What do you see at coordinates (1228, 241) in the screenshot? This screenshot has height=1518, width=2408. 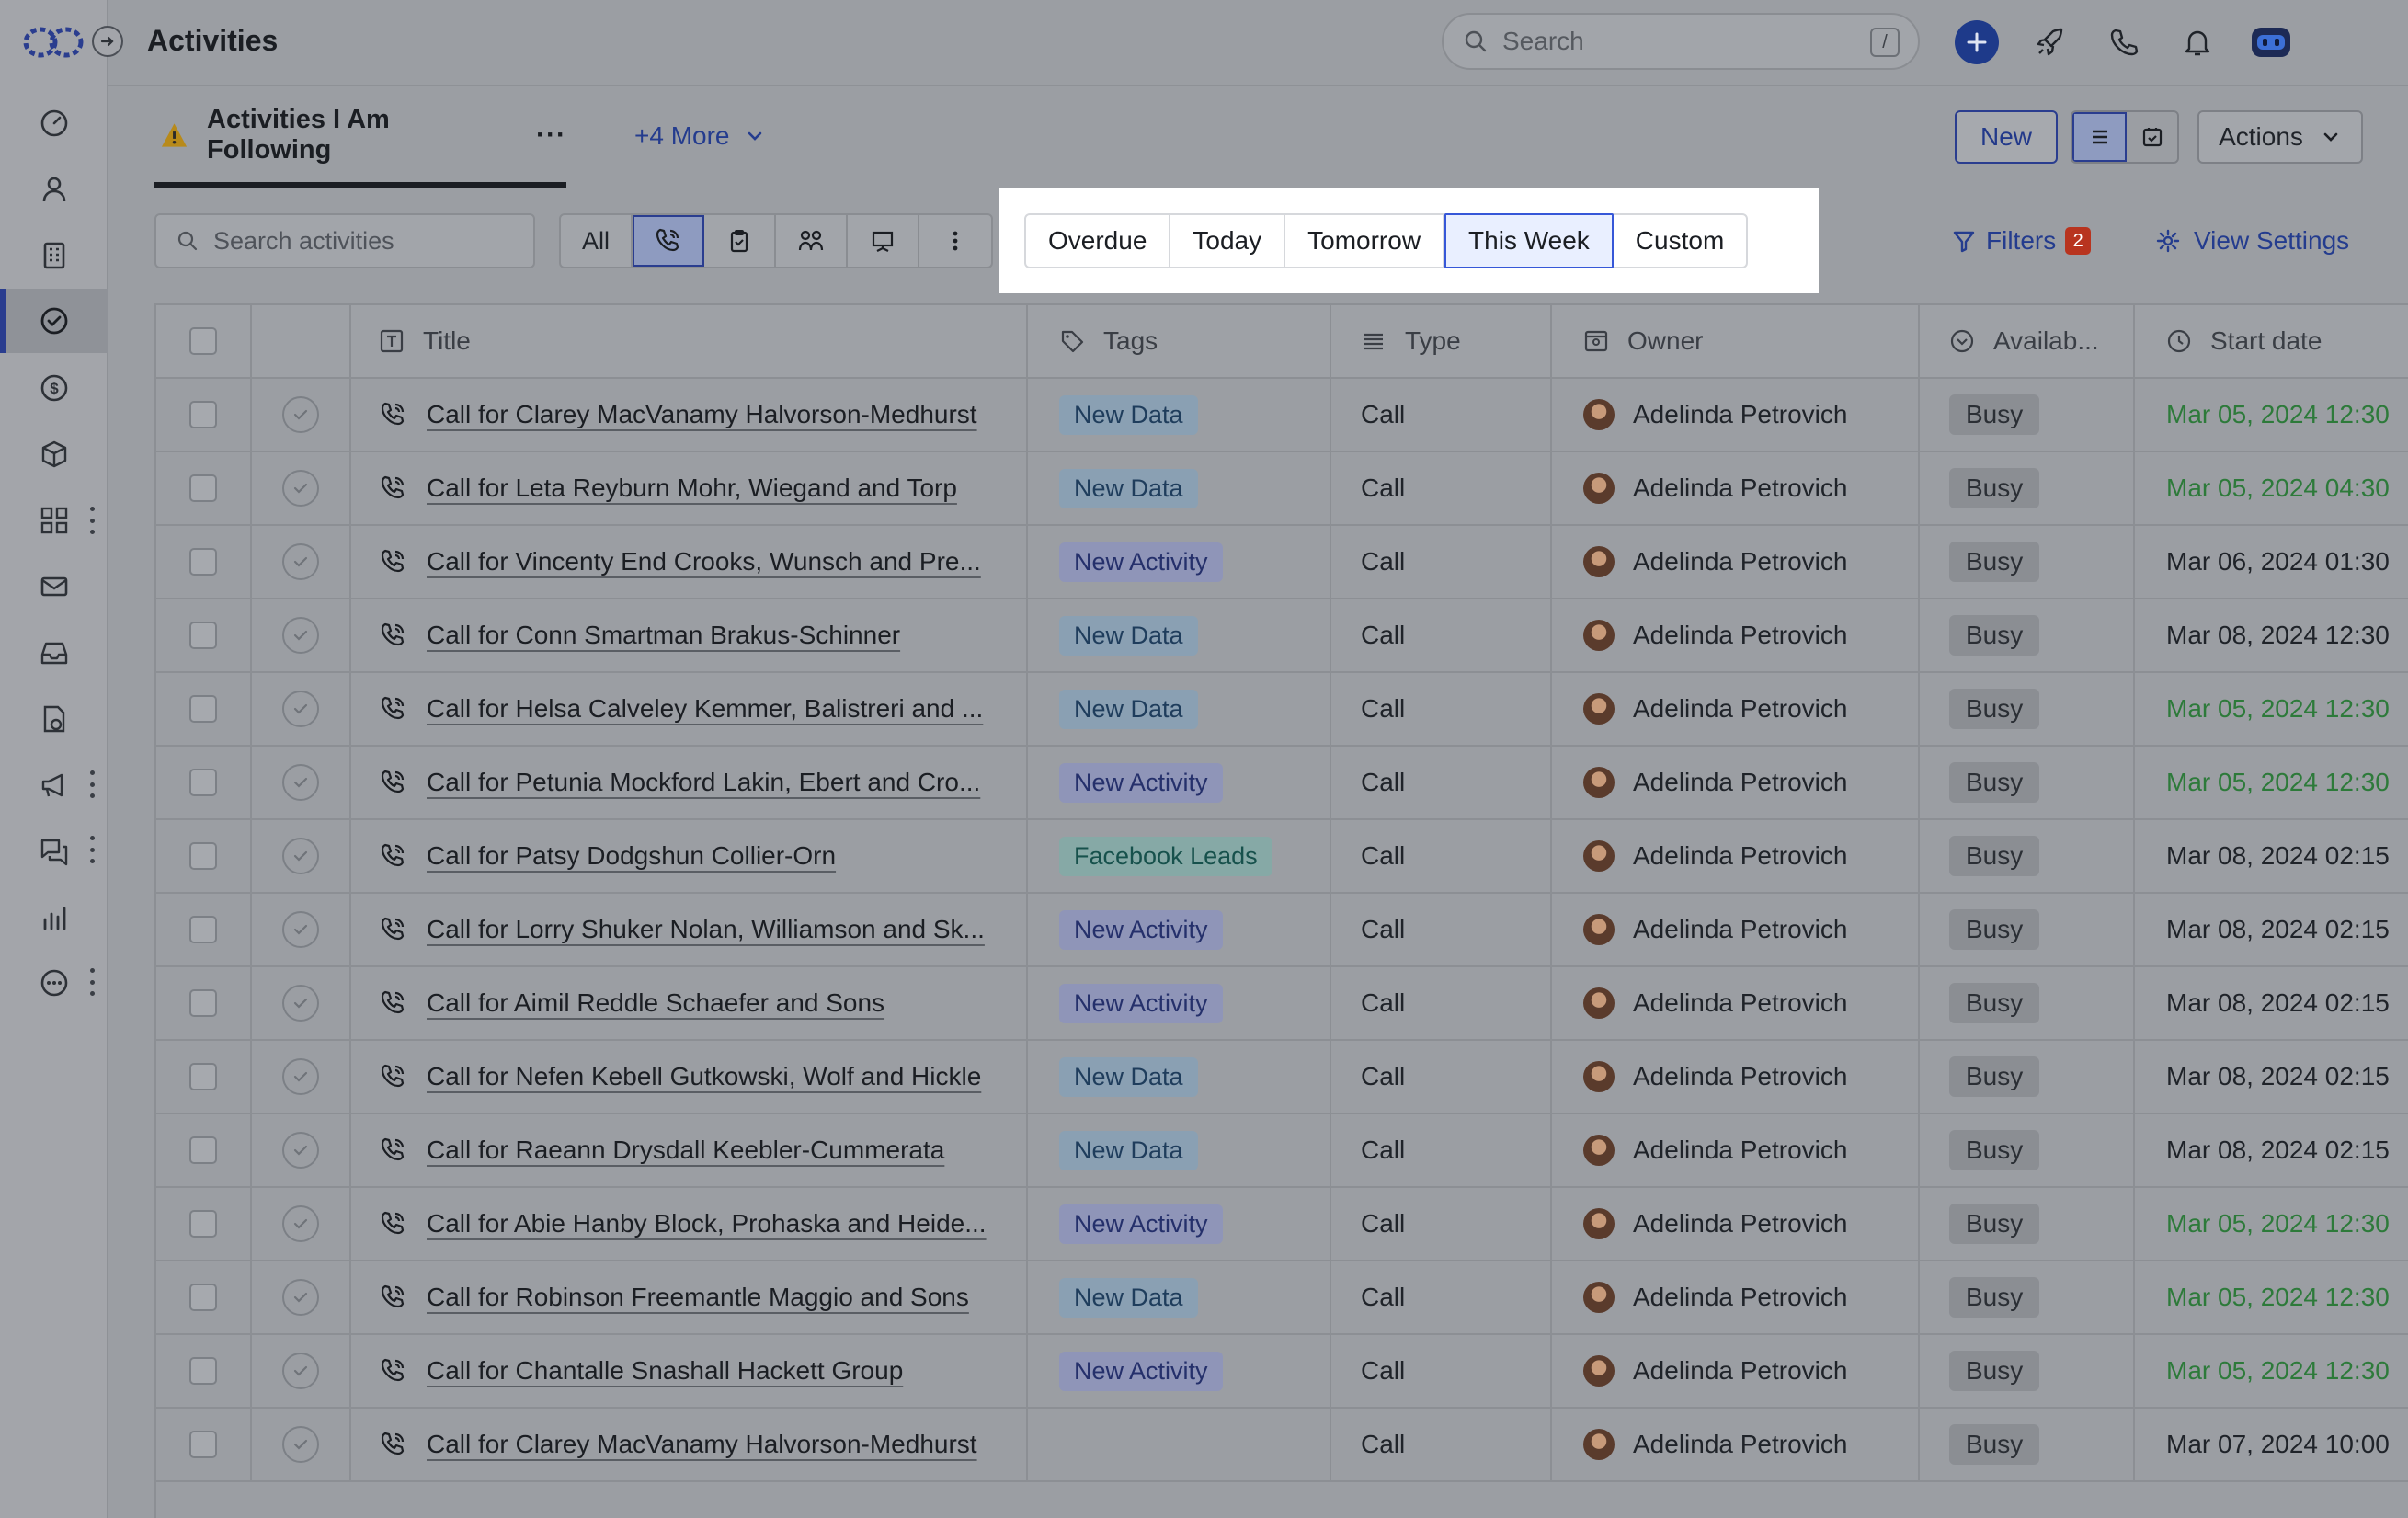 I see `date-option-today: Today` at bounding box center [1228, 241].